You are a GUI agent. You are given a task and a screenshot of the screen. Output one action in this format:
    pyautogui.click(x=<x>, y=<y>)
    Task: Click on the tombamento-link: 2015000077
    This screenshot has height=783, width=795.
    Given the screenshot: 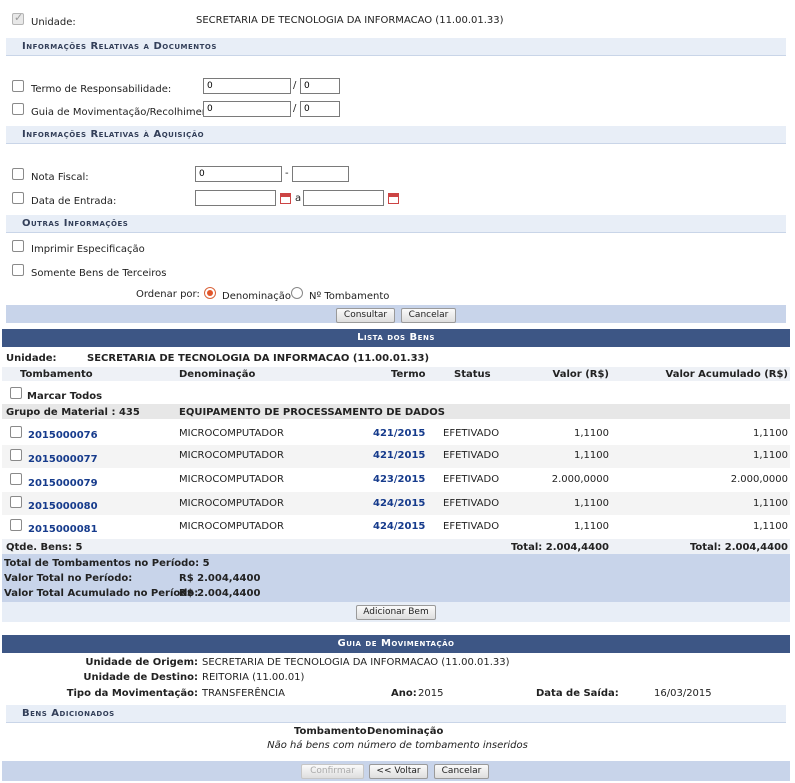 What is the action you would take?
    pyautogui.click(x=63, y=459)
    